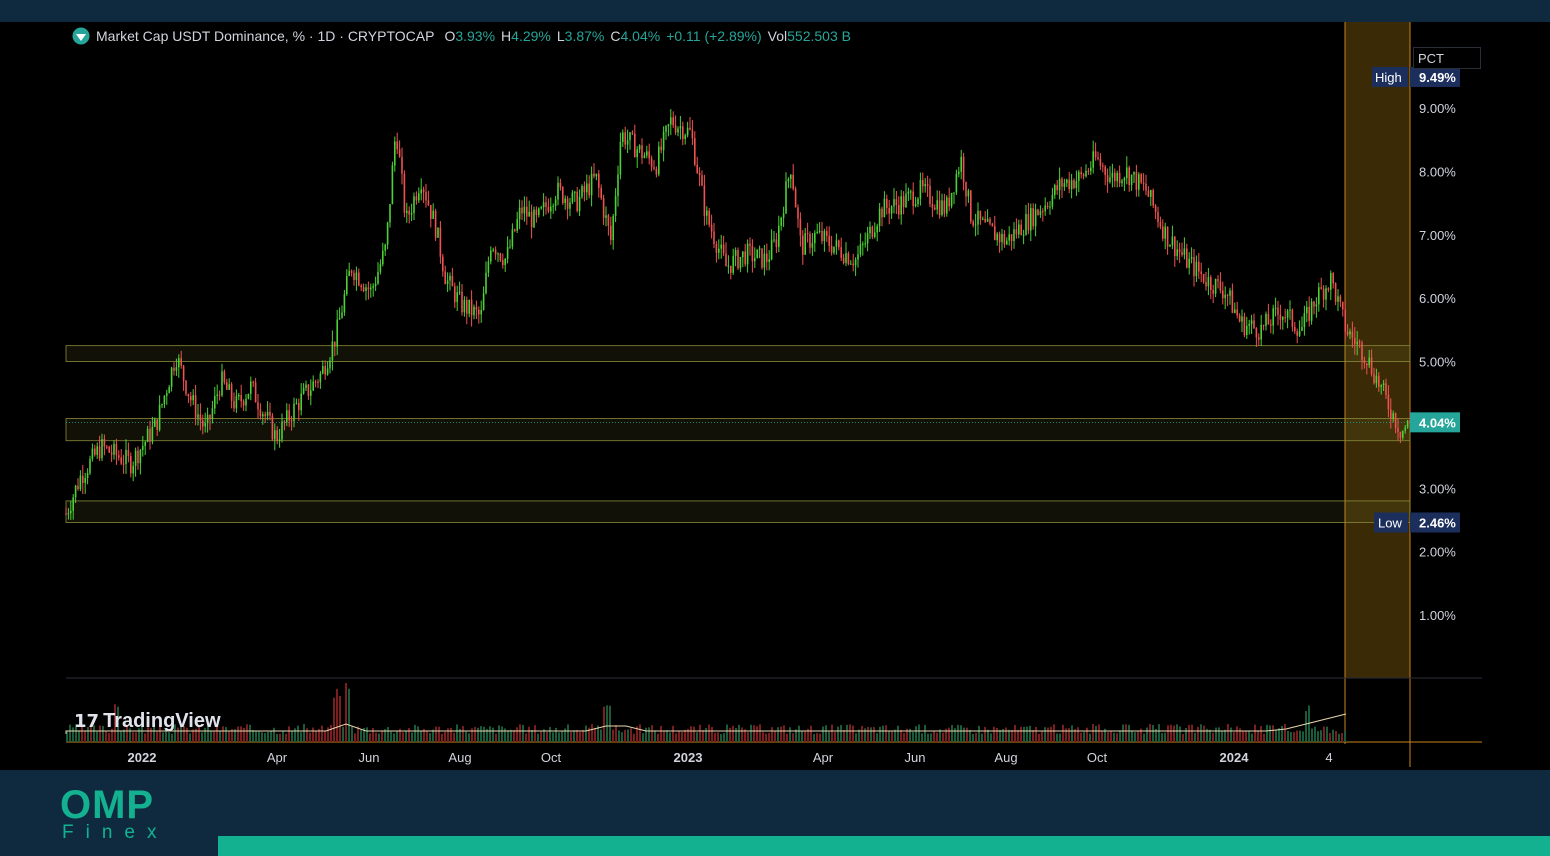 The width and height of the screenshot is (1550, 856). Describe the element at coordinates (1235, 757) in the screenshot. I see `x-tick-label: 2024` at that location.